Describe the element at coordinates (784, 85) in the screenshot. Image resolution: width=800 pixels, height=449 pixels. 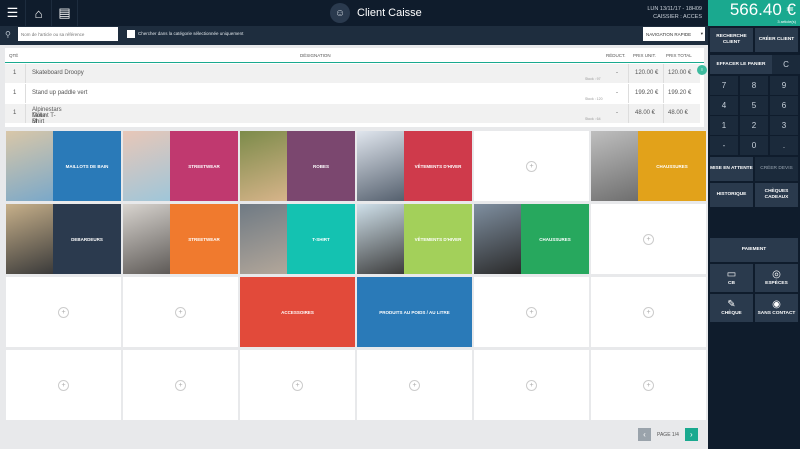
I see `key-9: 9` at that location.